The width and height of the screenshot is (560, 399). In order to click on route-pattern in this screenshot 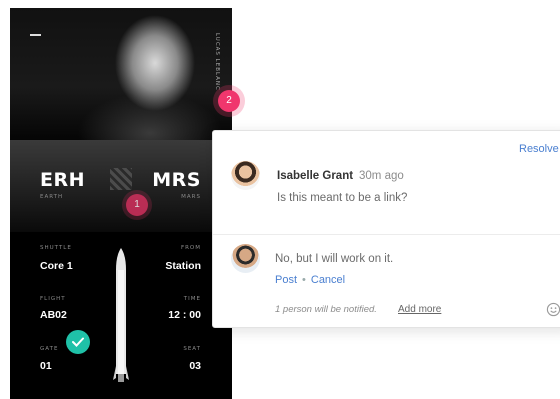, I will do `click(121, 179)`.